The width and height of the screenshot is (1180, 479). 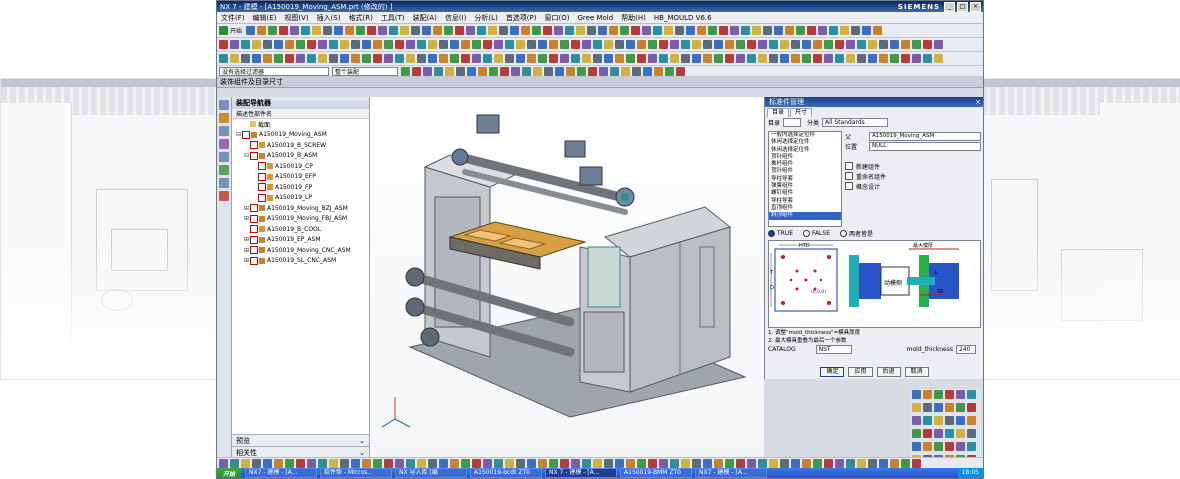 What do you see at coordinates (224, 196) in the screenshot?
I see `roles-icon` at bounding box center [224, 196].